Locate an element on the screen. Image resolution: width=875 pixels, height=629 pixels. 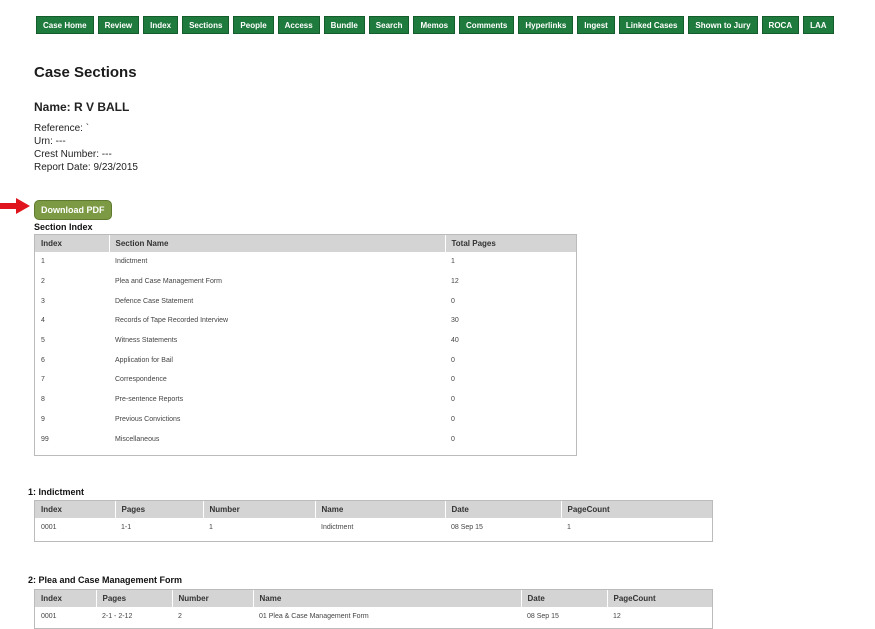
indictment-heading: 1: Indictment is located at coordinates (56, 492).